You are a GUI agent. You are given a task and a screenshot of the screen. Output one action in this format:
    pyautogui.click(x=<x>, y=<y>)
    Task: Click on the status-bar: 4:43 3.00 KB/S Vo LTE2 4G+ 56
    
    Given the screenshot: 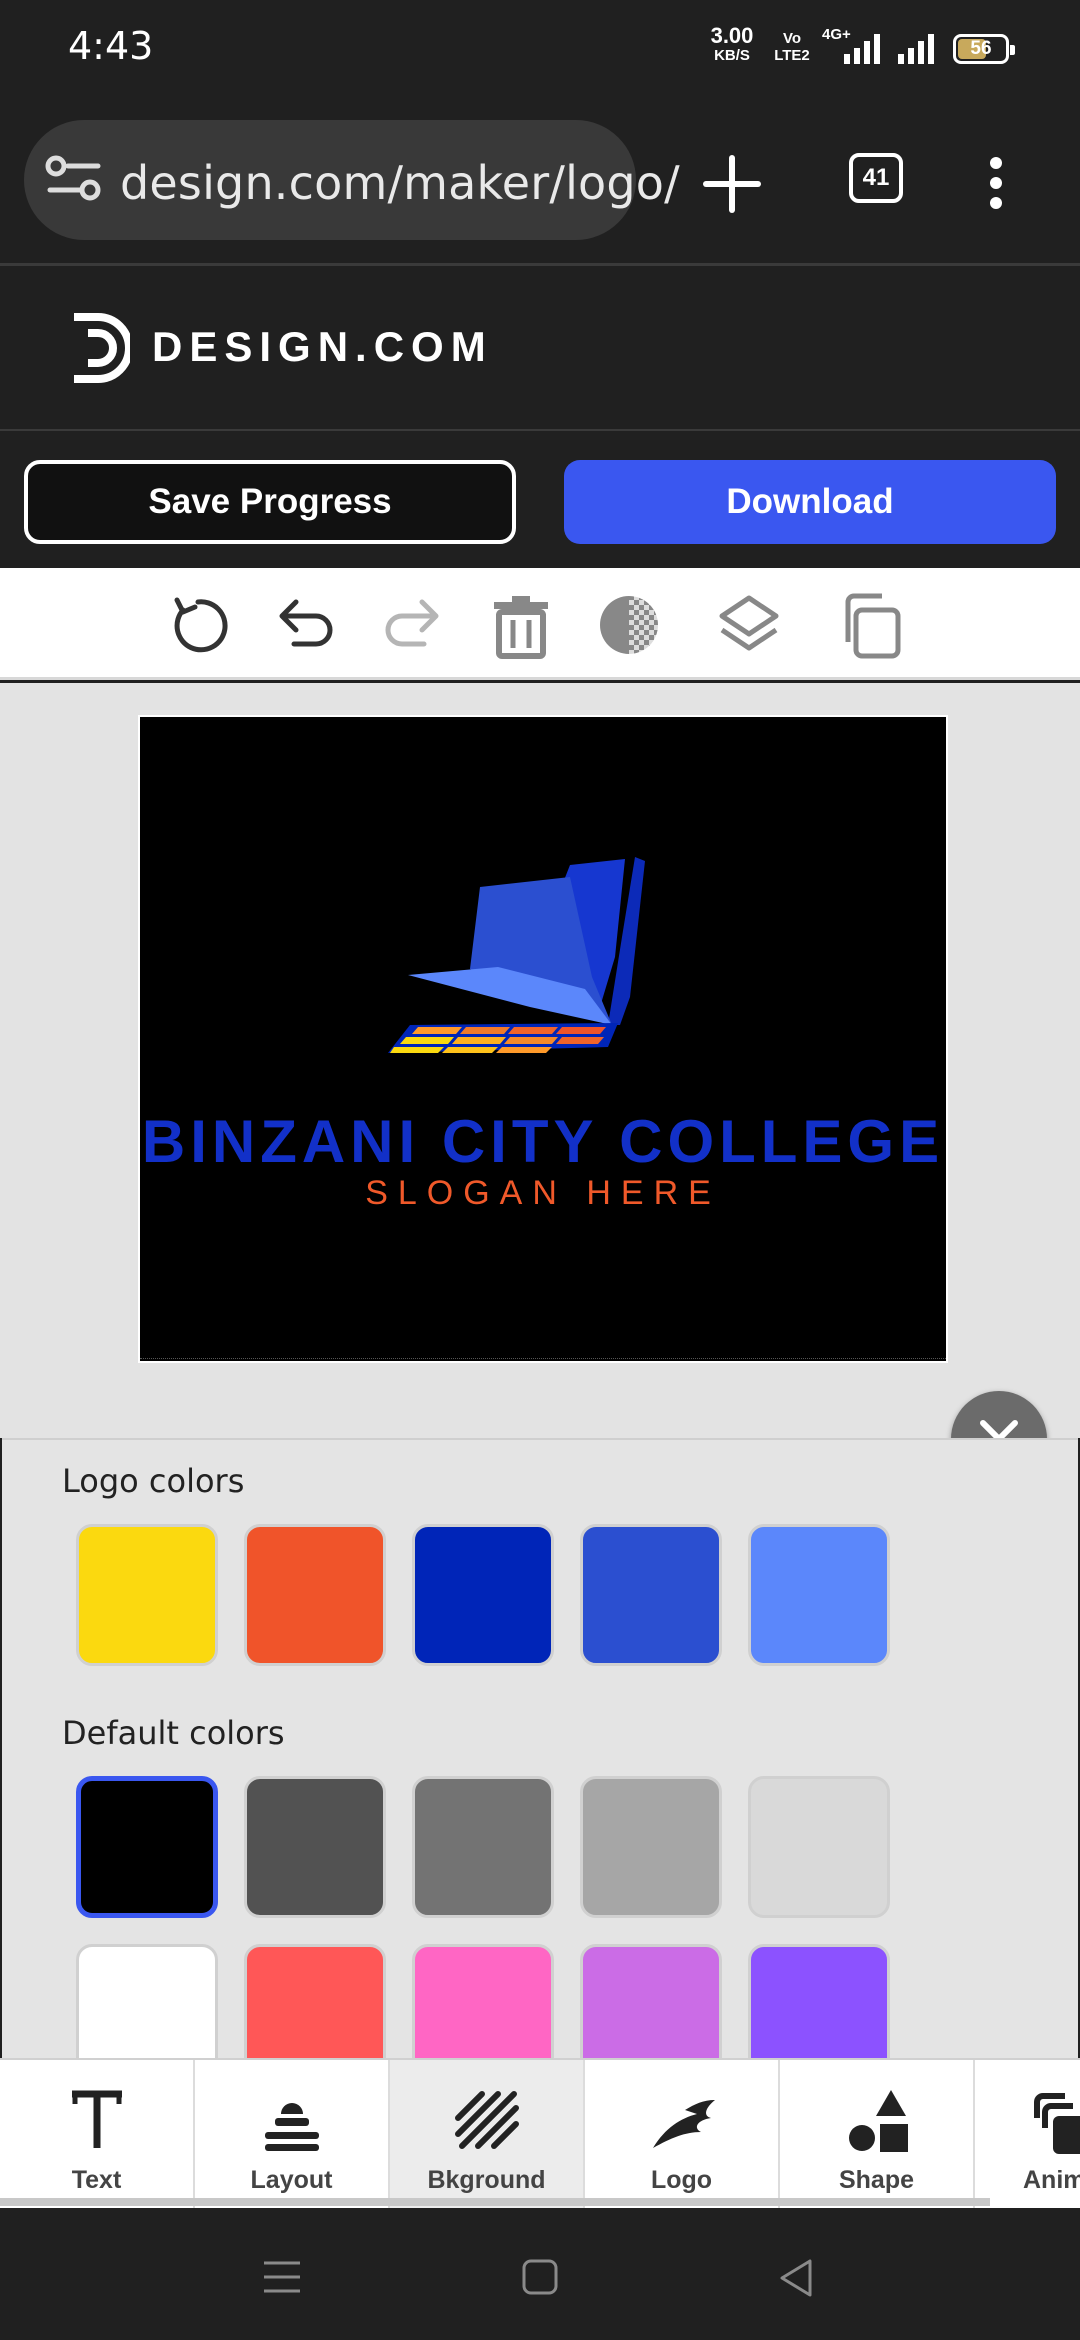 What is the action you would take?
    pyautogui.click(x=540, y=50)
    